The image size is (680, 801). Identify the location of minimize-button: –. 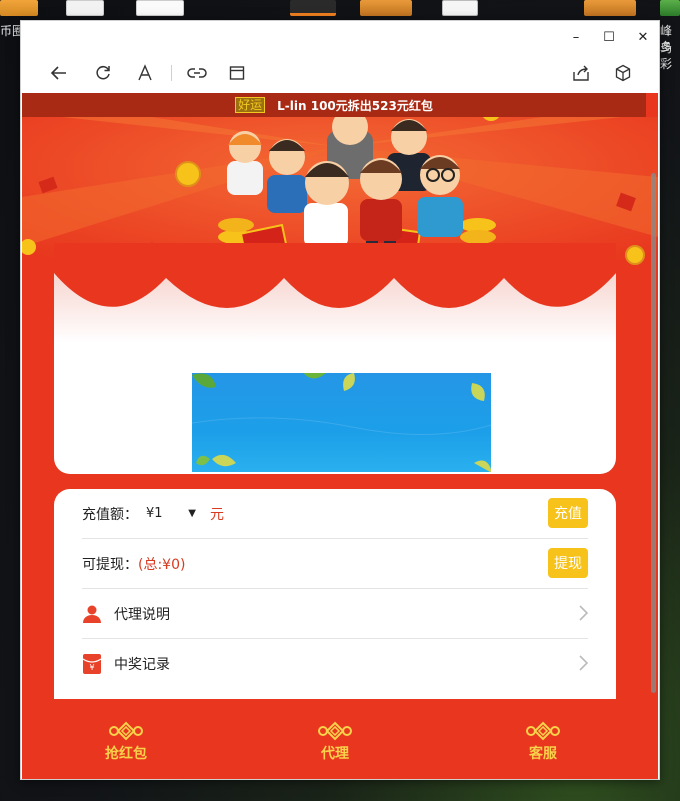
(576, 37).